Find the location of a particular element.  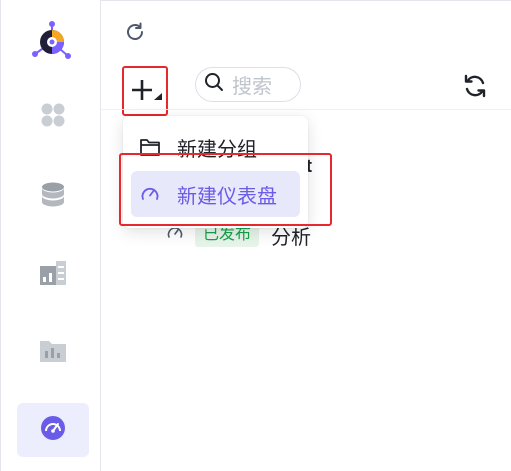

sidebar-item-database is located at coordinates (53, 197).